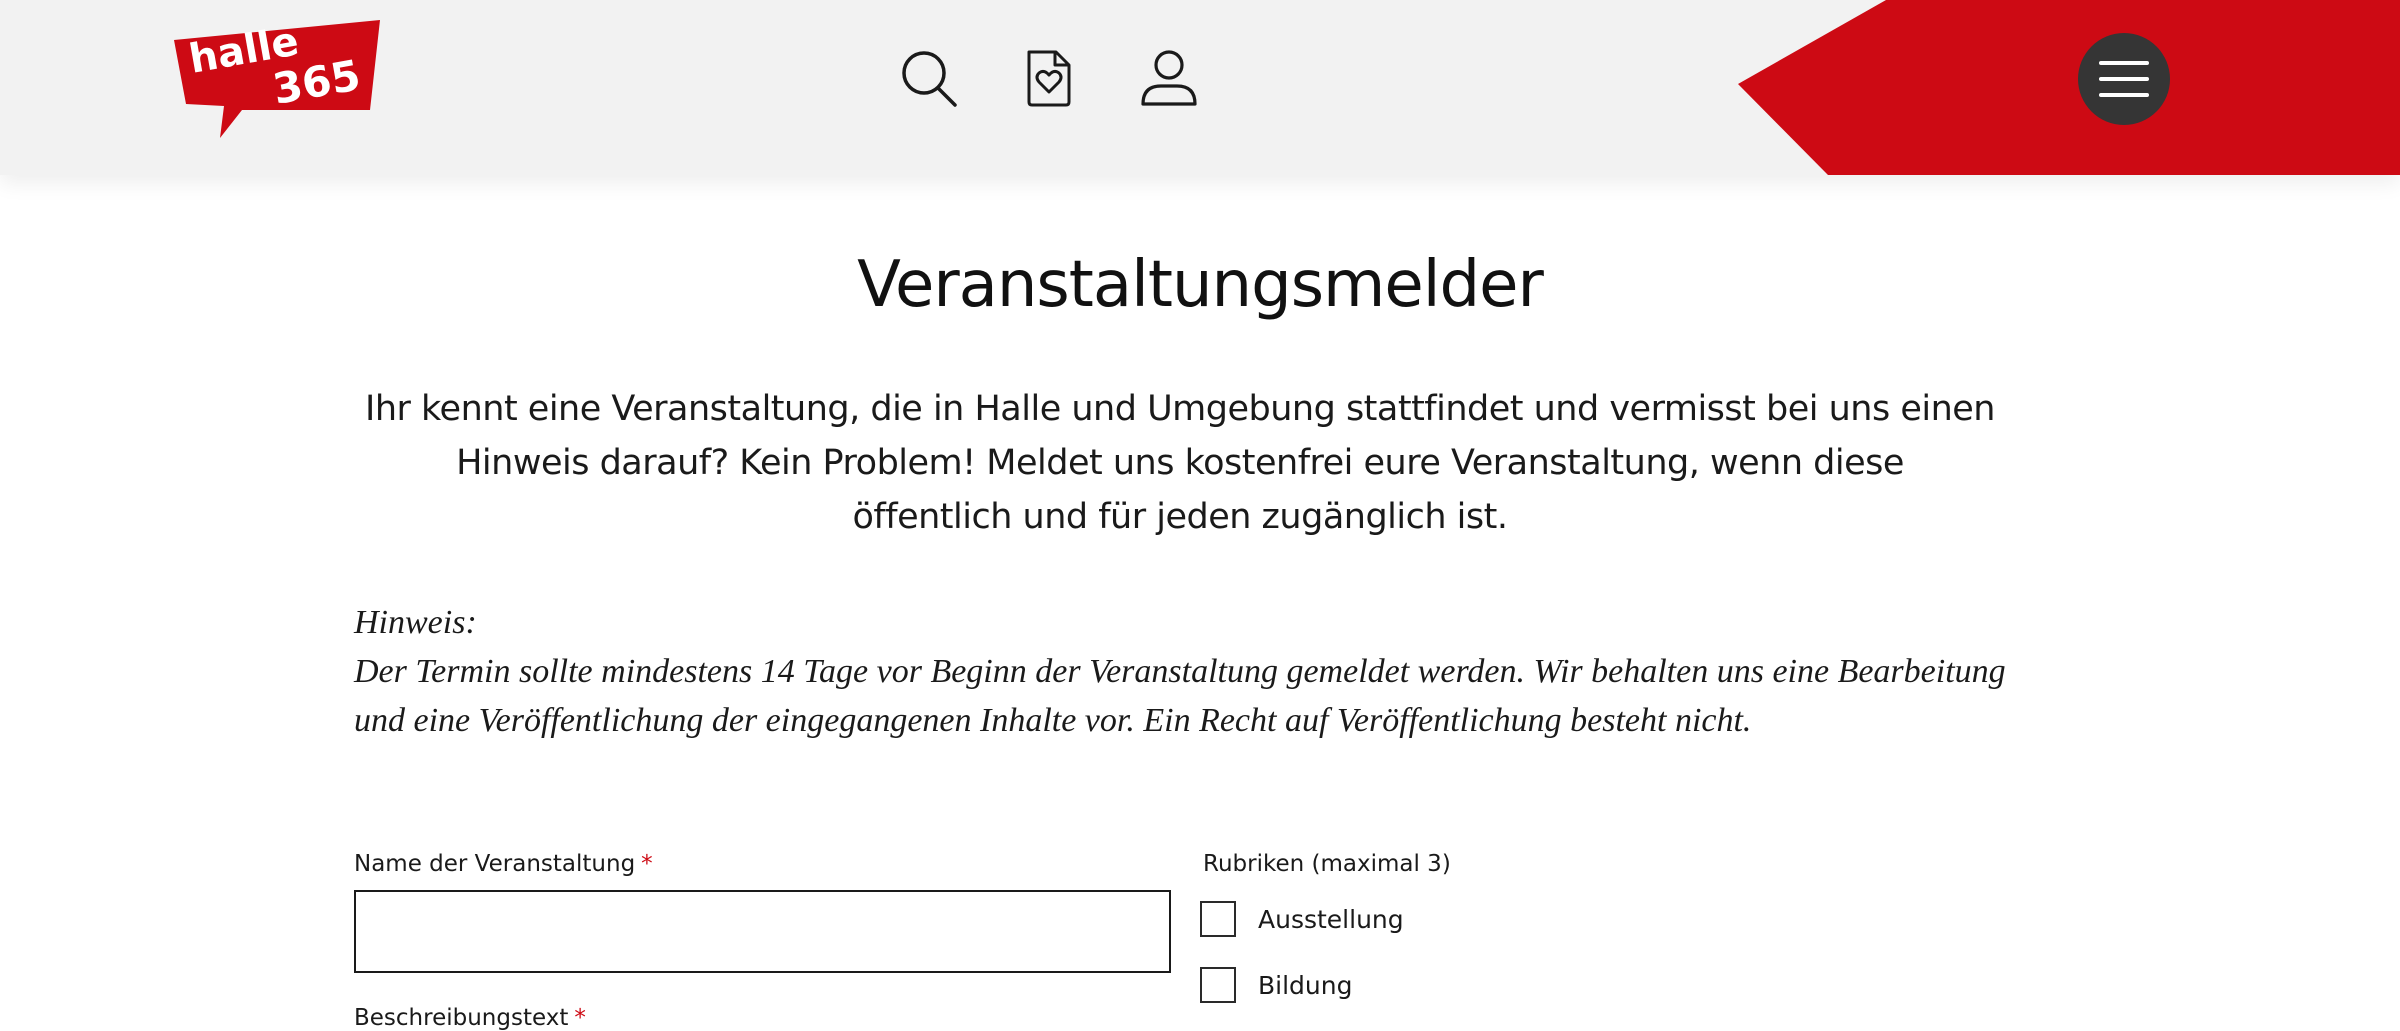 The image size is (2400, 1031). Describe the element at coordinates (415, 622) in the screenshot. I see `hint-heading: Hinweis:` at that location.